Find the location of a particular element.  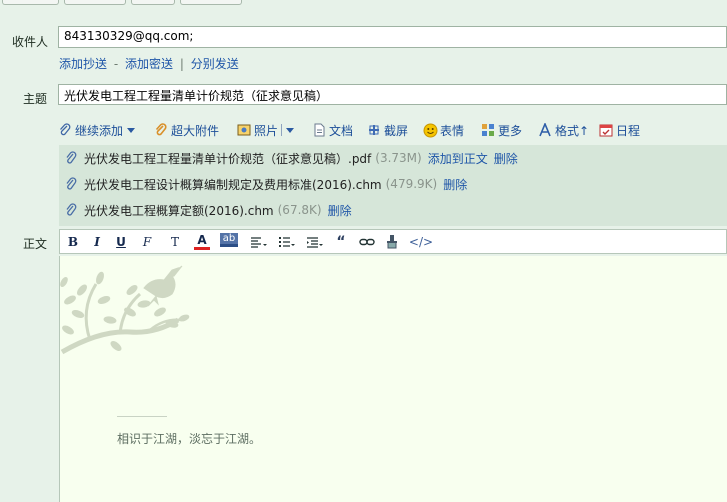

indent-icon is located at coordinates (315, 242).